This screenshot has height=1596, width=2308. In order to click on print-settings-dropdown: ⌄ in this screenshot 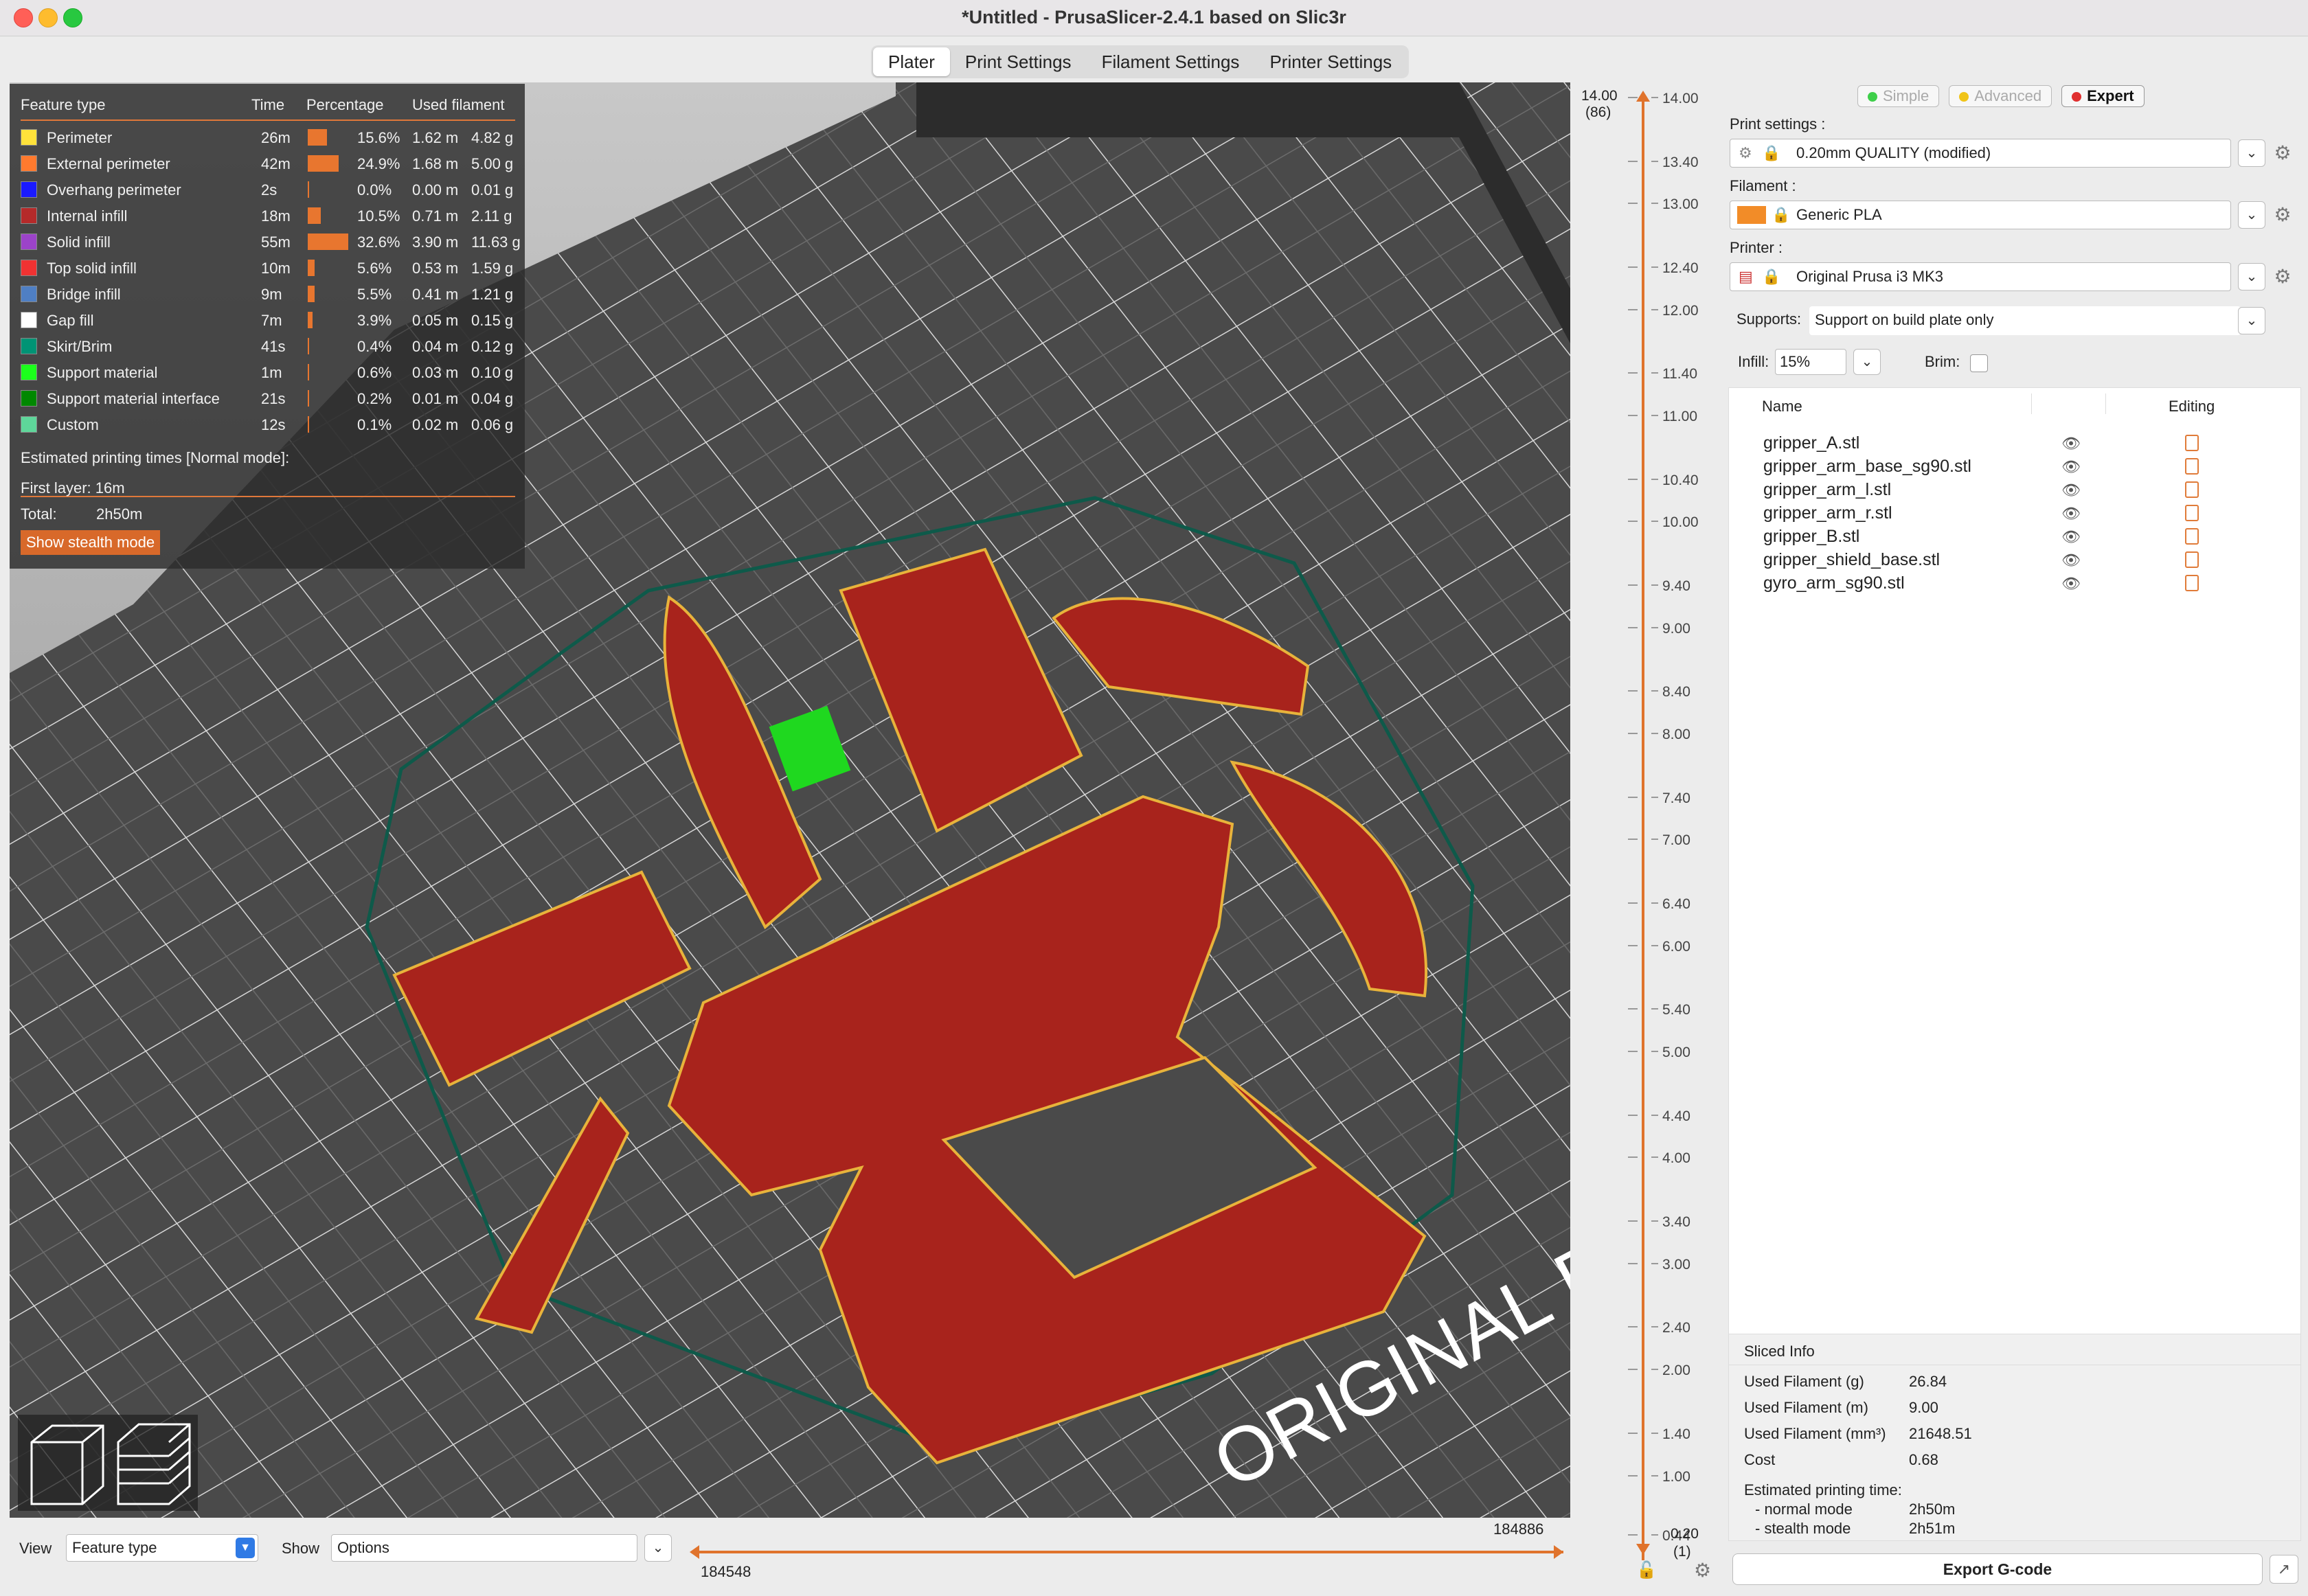, I will do `click(2251, 153)`.